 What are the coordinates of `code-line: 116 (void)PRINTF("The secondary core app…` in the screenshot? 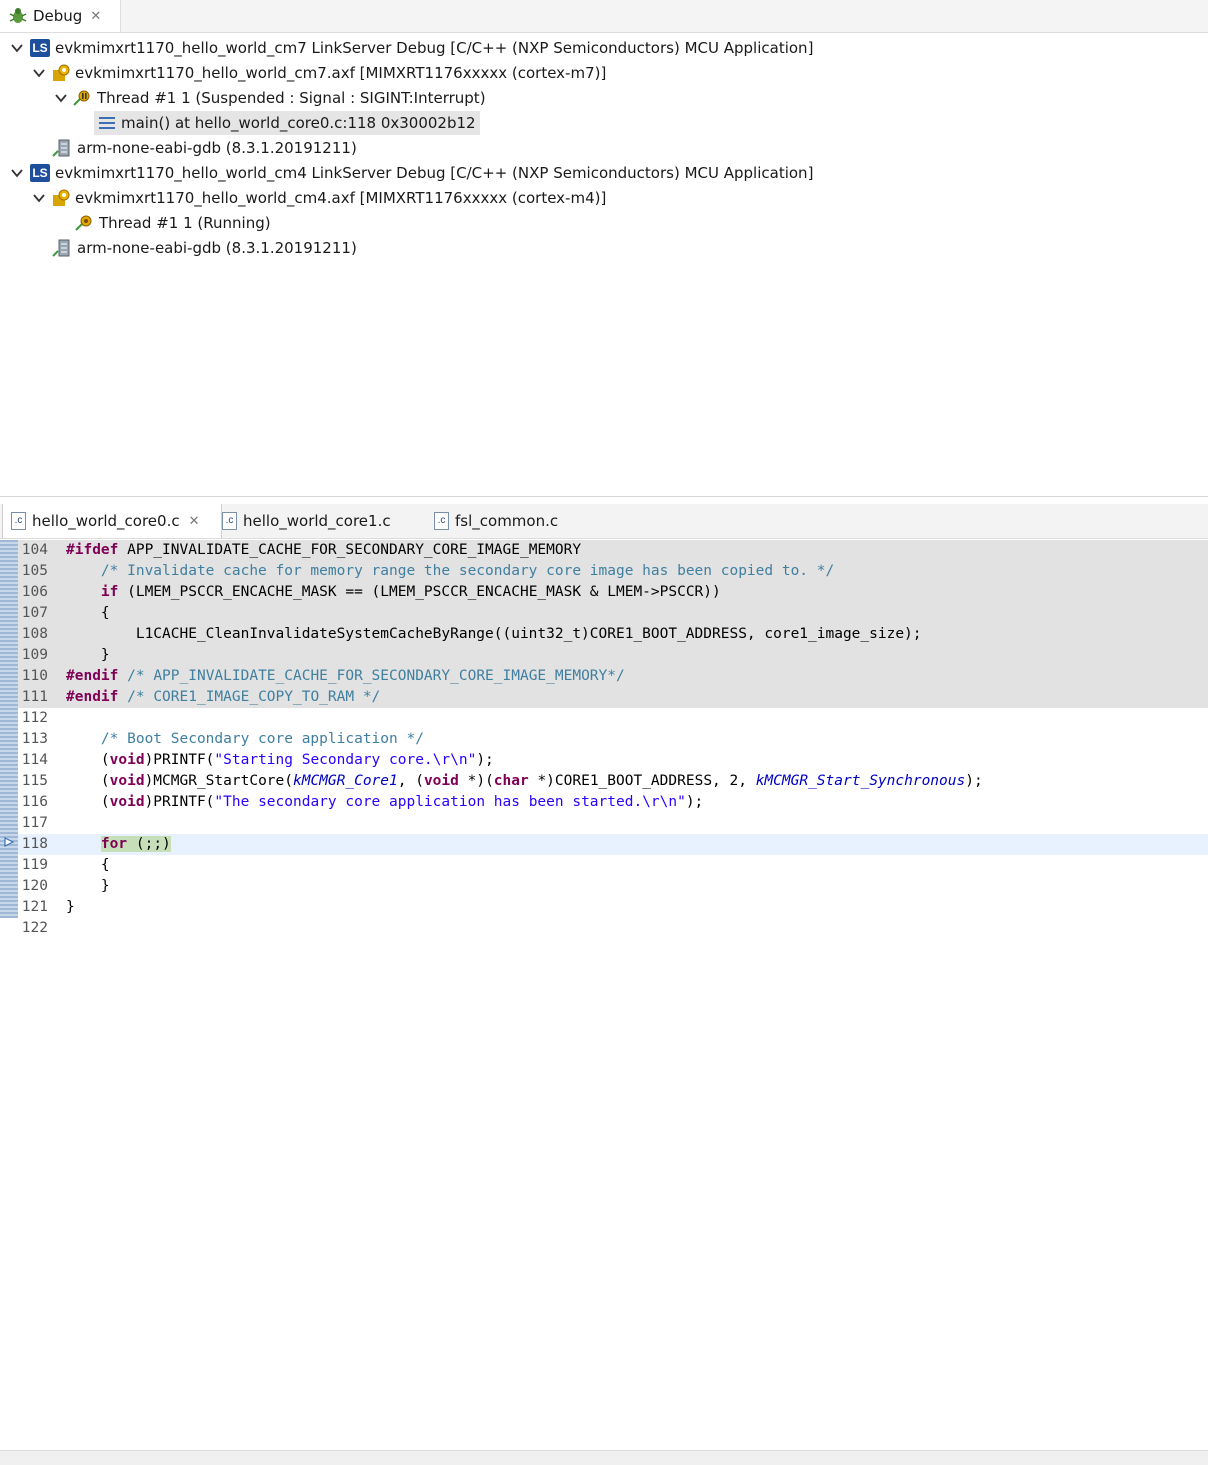 It's located at (613, 802).